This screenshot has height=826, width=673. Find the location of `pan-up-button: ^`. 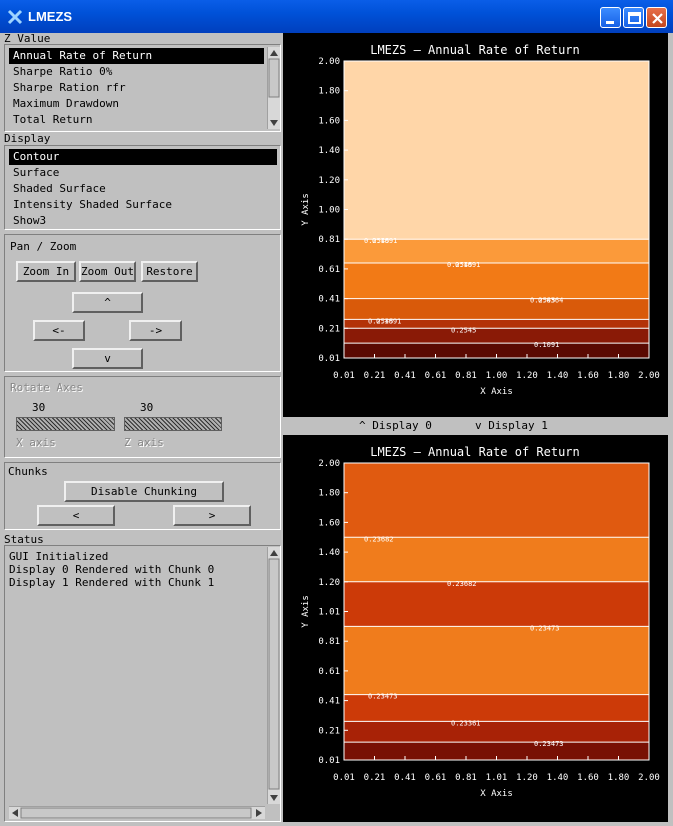

pan-up-button: ^ is located at coordinates (107, 302).